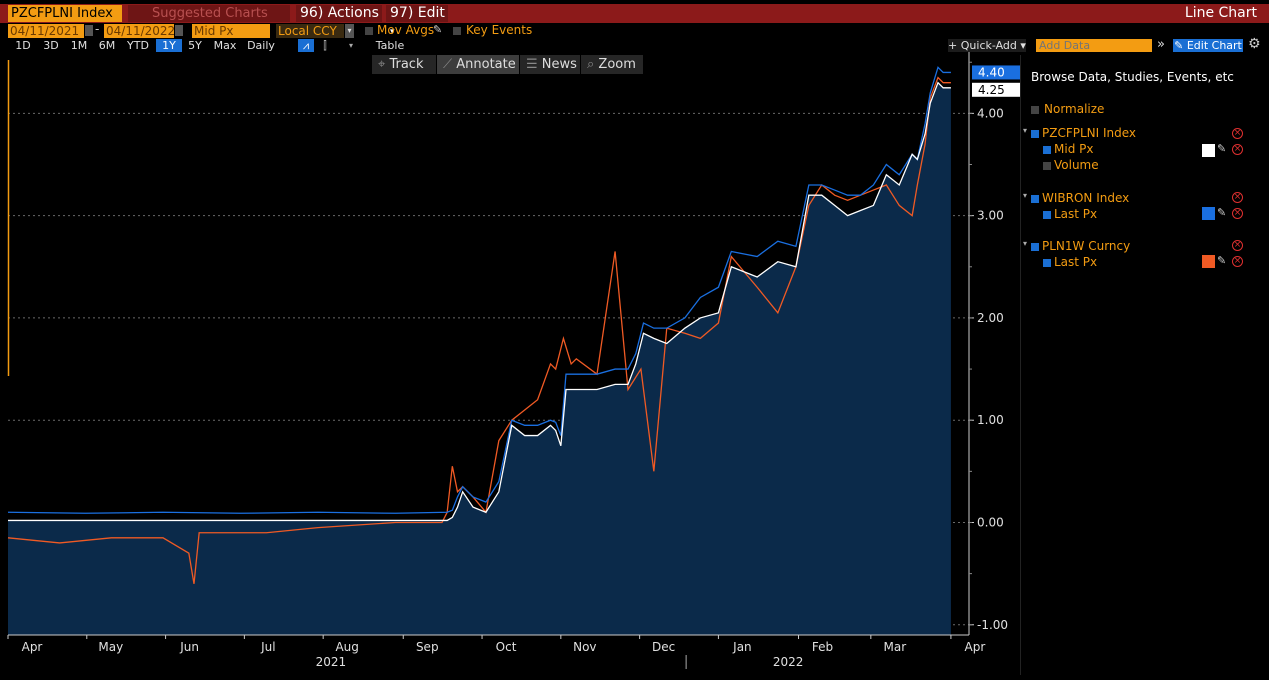 This screenshot has width=1269, height=680. I want to click on track-tool-button: ⌖ Track, so click(404, 64).